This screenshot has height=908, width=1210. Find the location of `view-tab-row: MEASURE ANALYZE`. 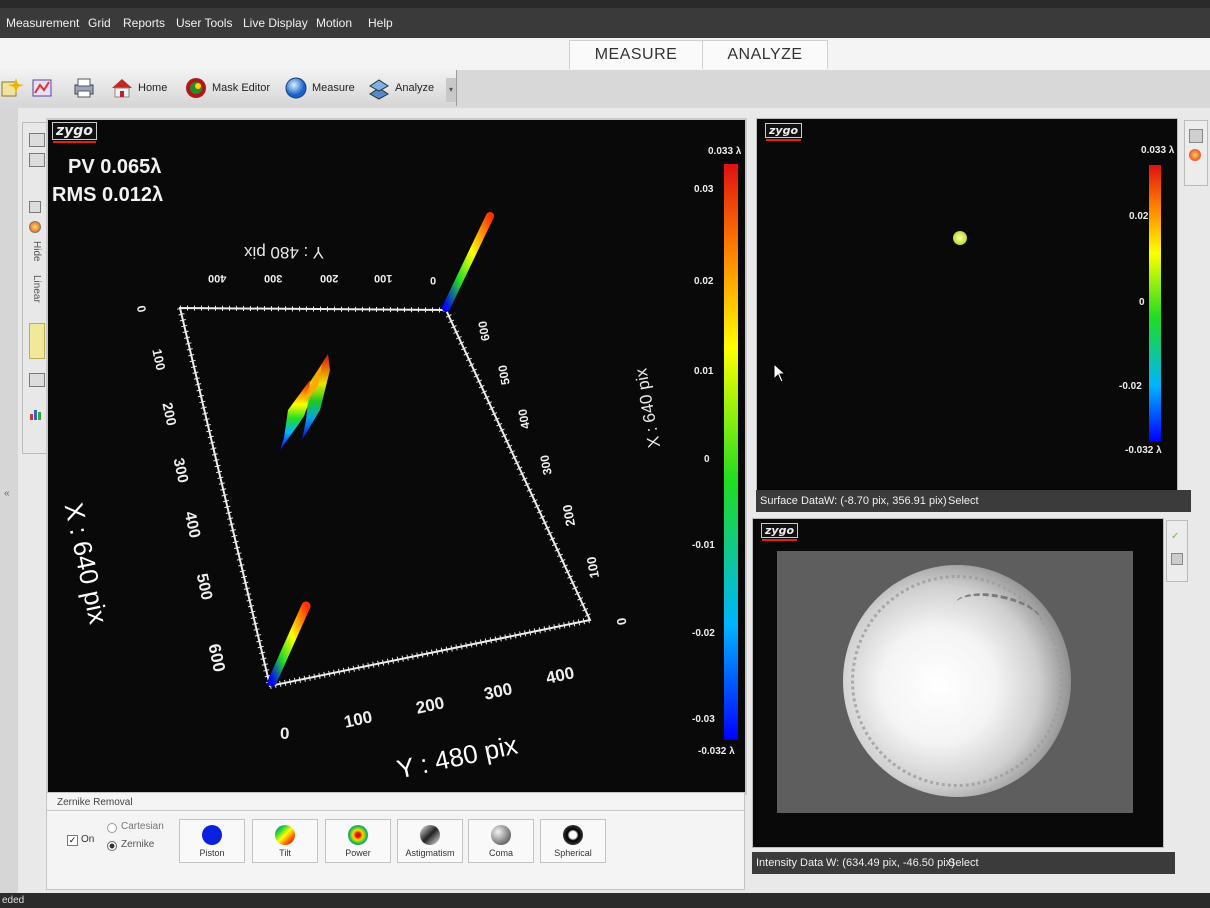

view-tab-row: MEASURE ANALYZE is located at coordinates (605, 54).